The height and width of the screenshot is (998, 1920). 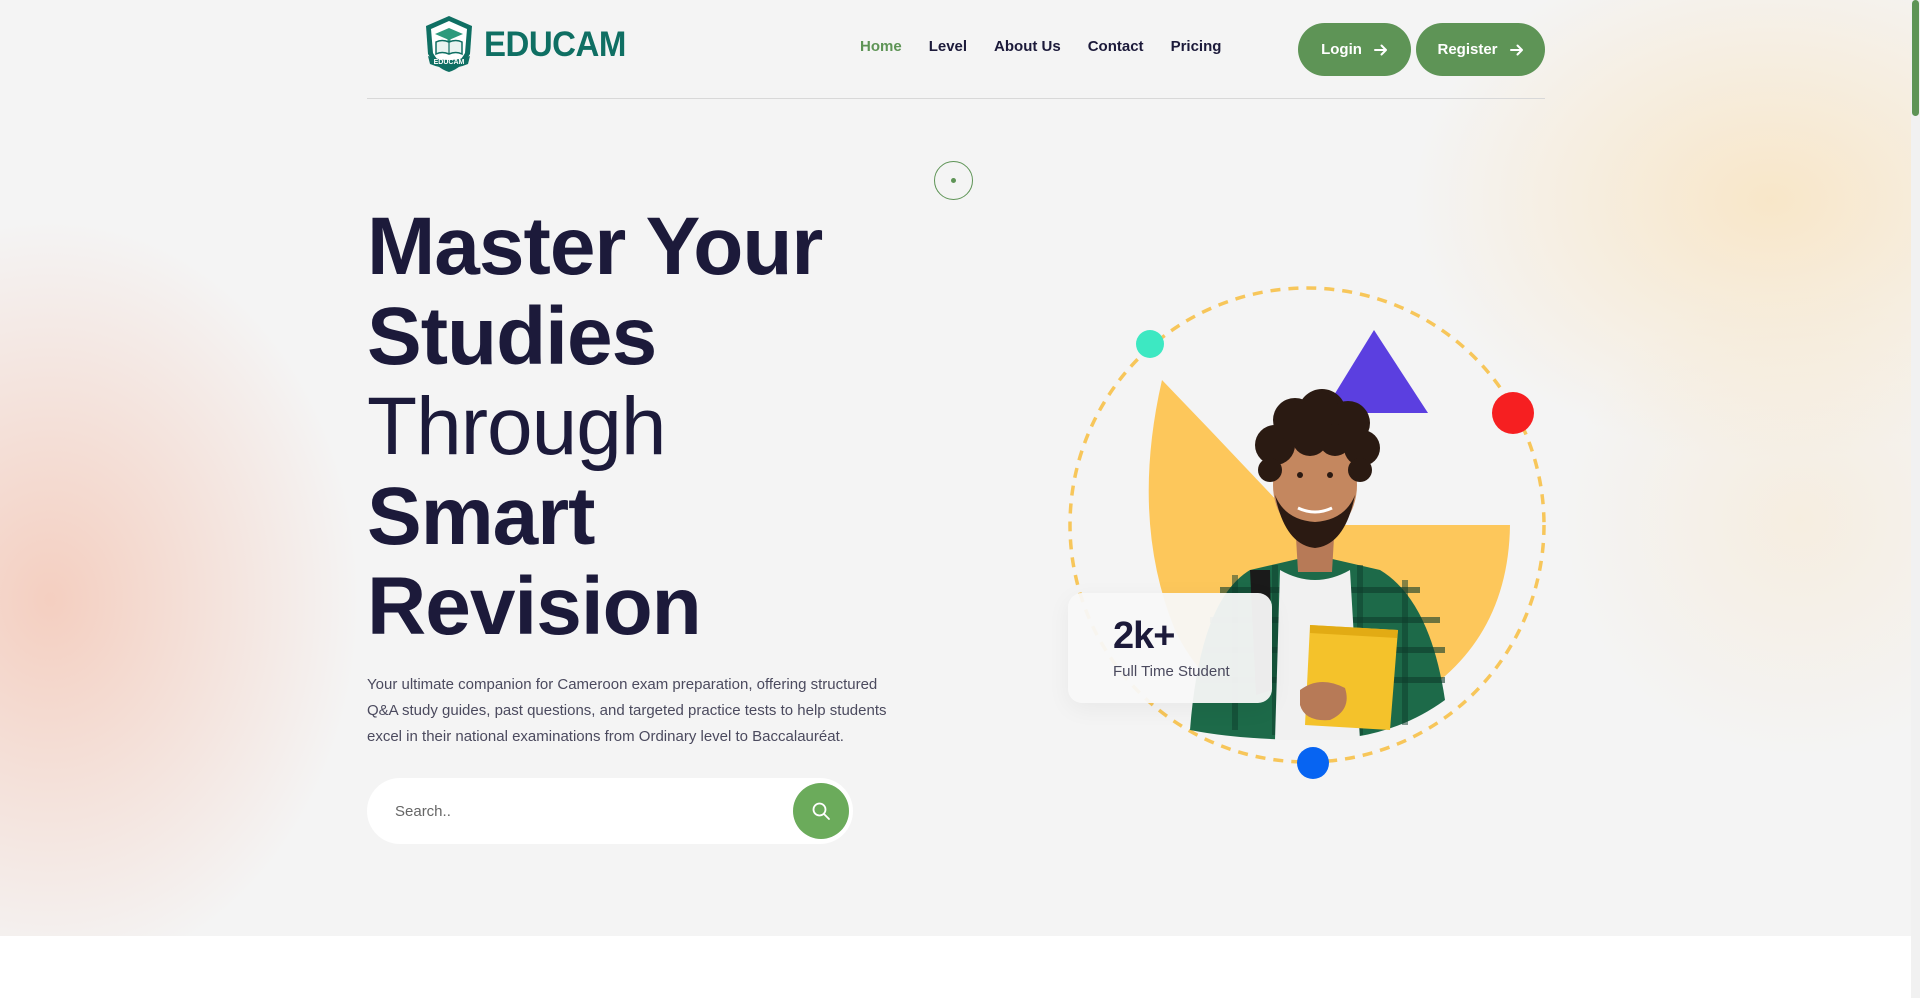 What do you see at coordinates (449, 44) in the screenshot?
I see `logo-badge-icon: EDUCAM` at bounding box center [449, 44].